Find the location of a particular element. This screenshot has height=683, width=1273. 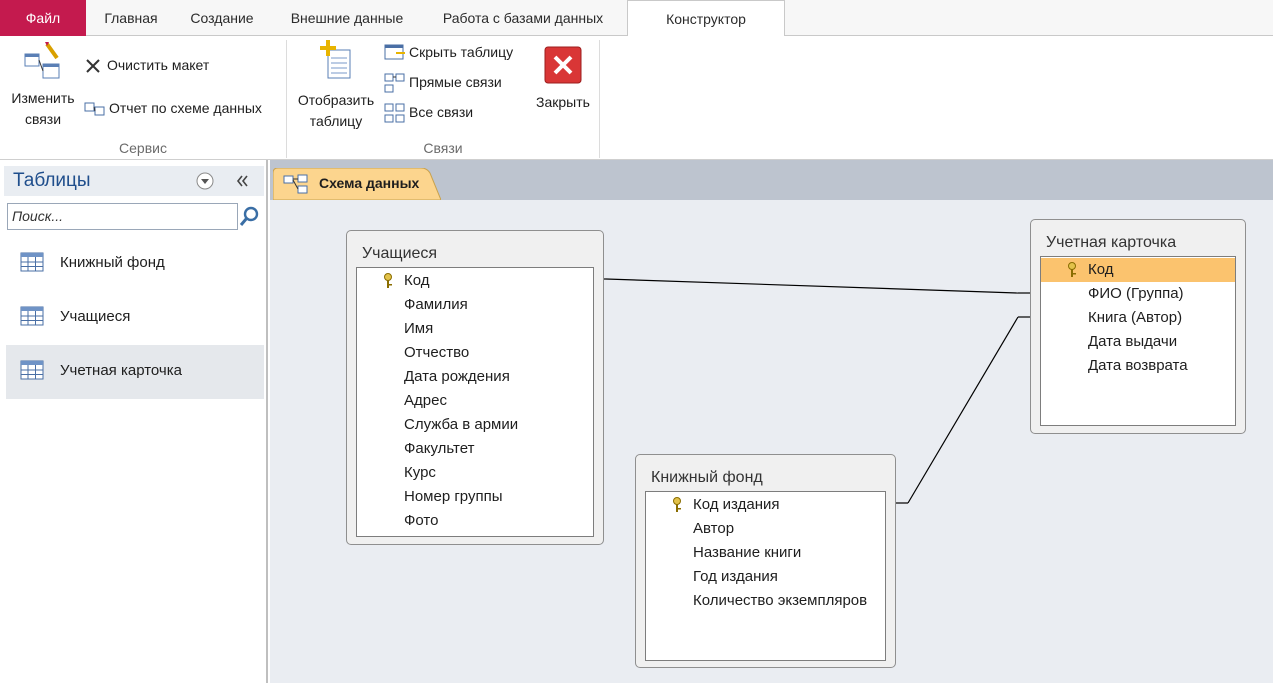

relationships-icon is located at coordinates (295, 184).